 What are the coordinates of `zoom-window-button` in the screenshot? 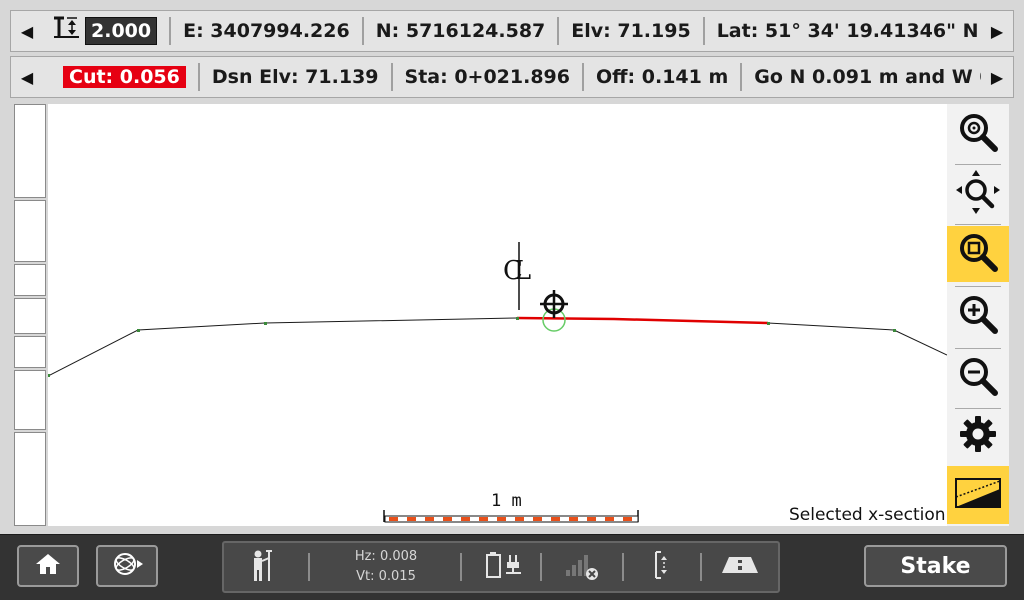 It's located at (978, 254).